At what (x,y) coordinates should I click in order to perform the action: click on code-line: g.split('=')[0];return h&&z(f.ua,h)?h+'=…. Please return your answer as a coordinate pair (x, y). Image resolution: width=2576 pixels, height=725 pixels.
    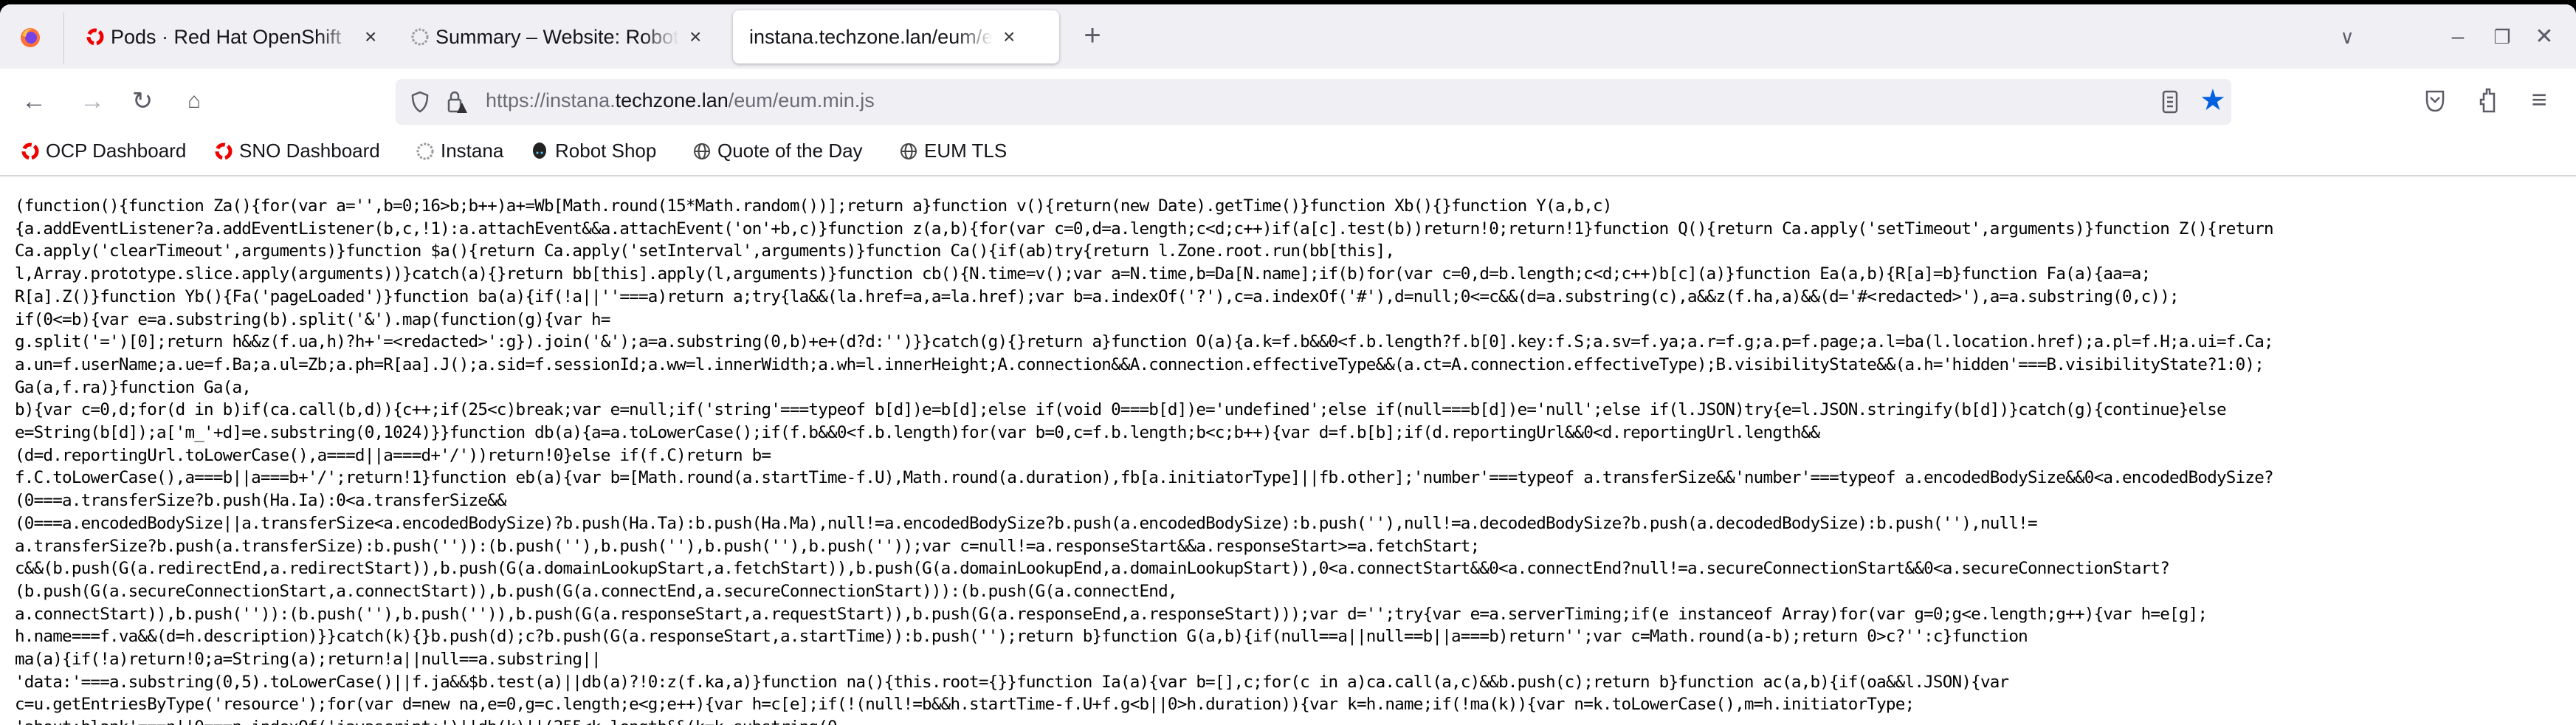
    Looking at the image, I should click on (1145, 342).